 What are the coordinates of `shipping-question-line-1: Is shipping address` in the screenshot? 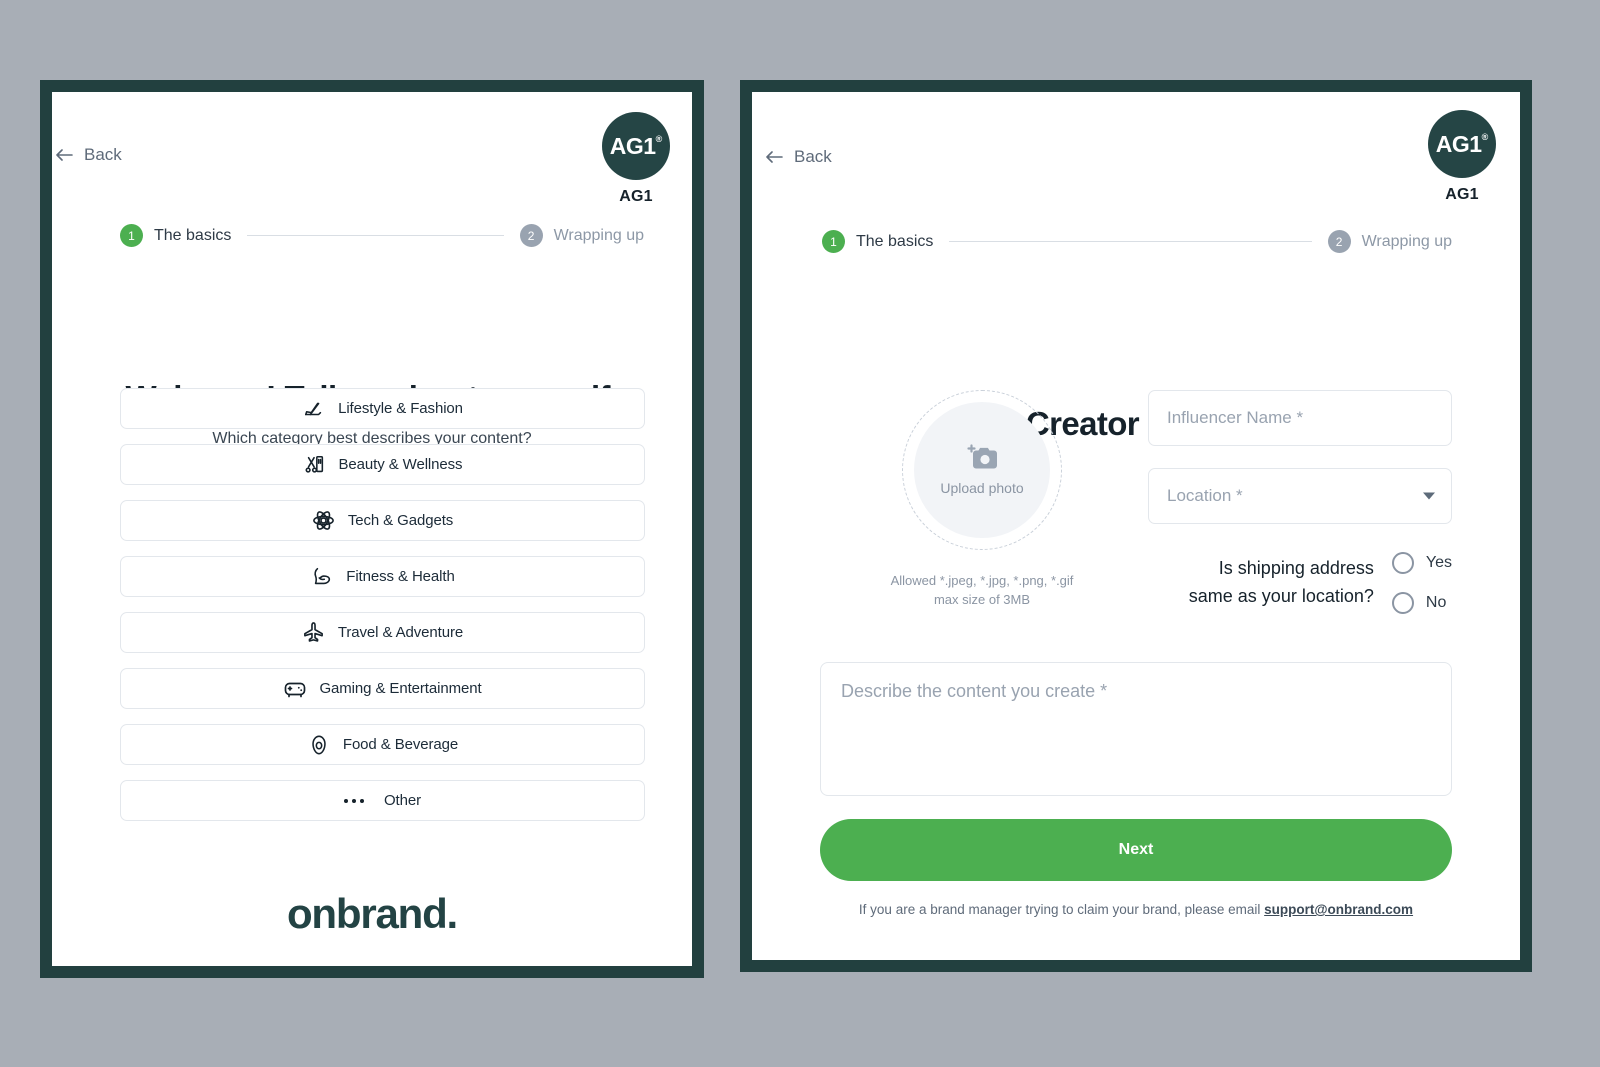 It's located at (1296, 568).